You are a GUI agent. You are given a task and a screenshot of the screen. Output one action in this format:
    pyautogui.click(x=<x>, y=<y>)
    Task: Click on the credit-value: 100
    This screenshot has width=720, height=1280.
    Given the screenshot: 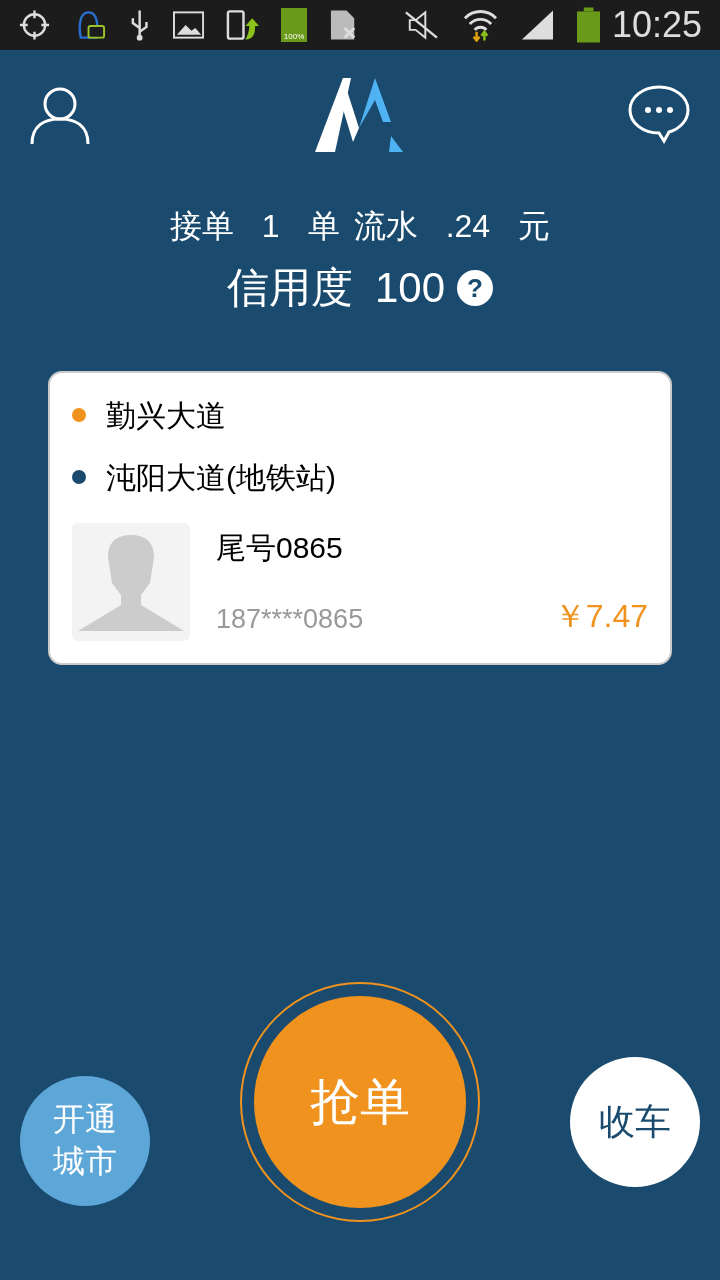 What is the action you would take?
    pyautogui.click(x=410, y=288)
    